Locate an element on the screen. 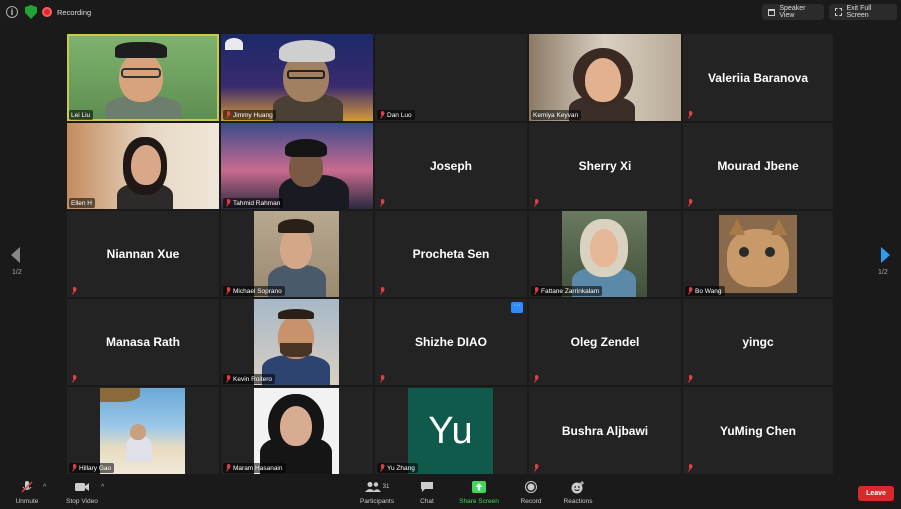 This screenshot has width=901, height=509. video-tile-ellen-h: Ellen H is located at coordinates (143, 166).